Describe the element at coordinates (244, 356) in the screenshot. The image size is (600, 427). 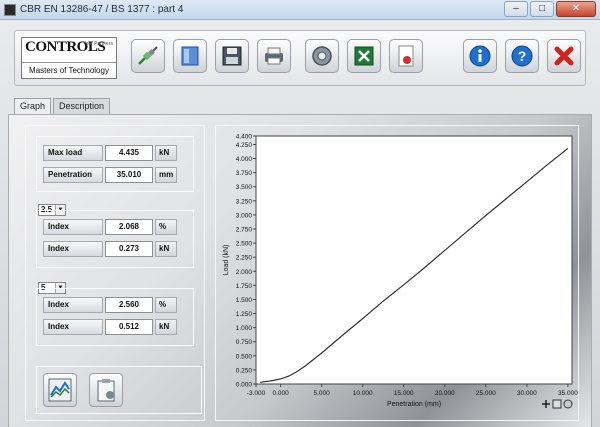
I see `y-tick-label: 0.500` at that location.